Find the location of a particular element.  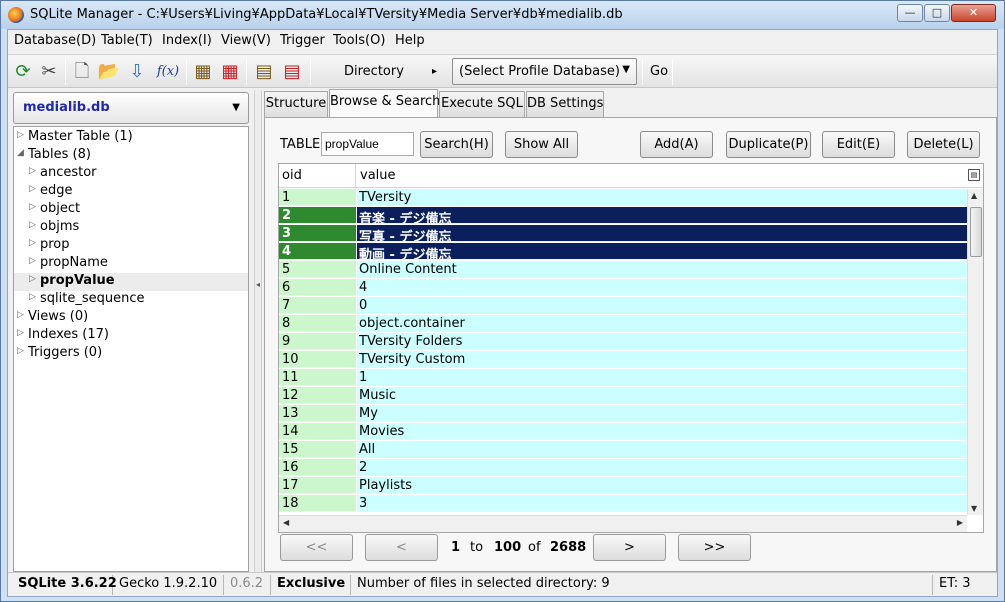

edit-record-button: Edit(E) is located at coordinates (858, 144).